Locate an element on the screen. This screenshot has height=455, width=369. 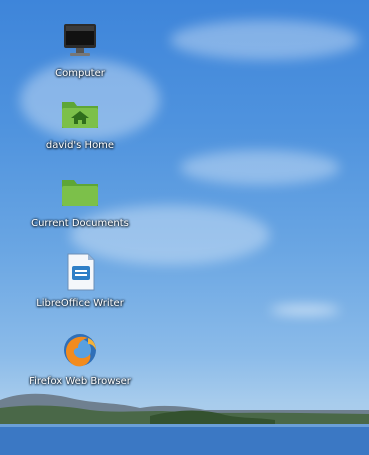
icon-label: Current Documents is located at coordinates (80, 223).